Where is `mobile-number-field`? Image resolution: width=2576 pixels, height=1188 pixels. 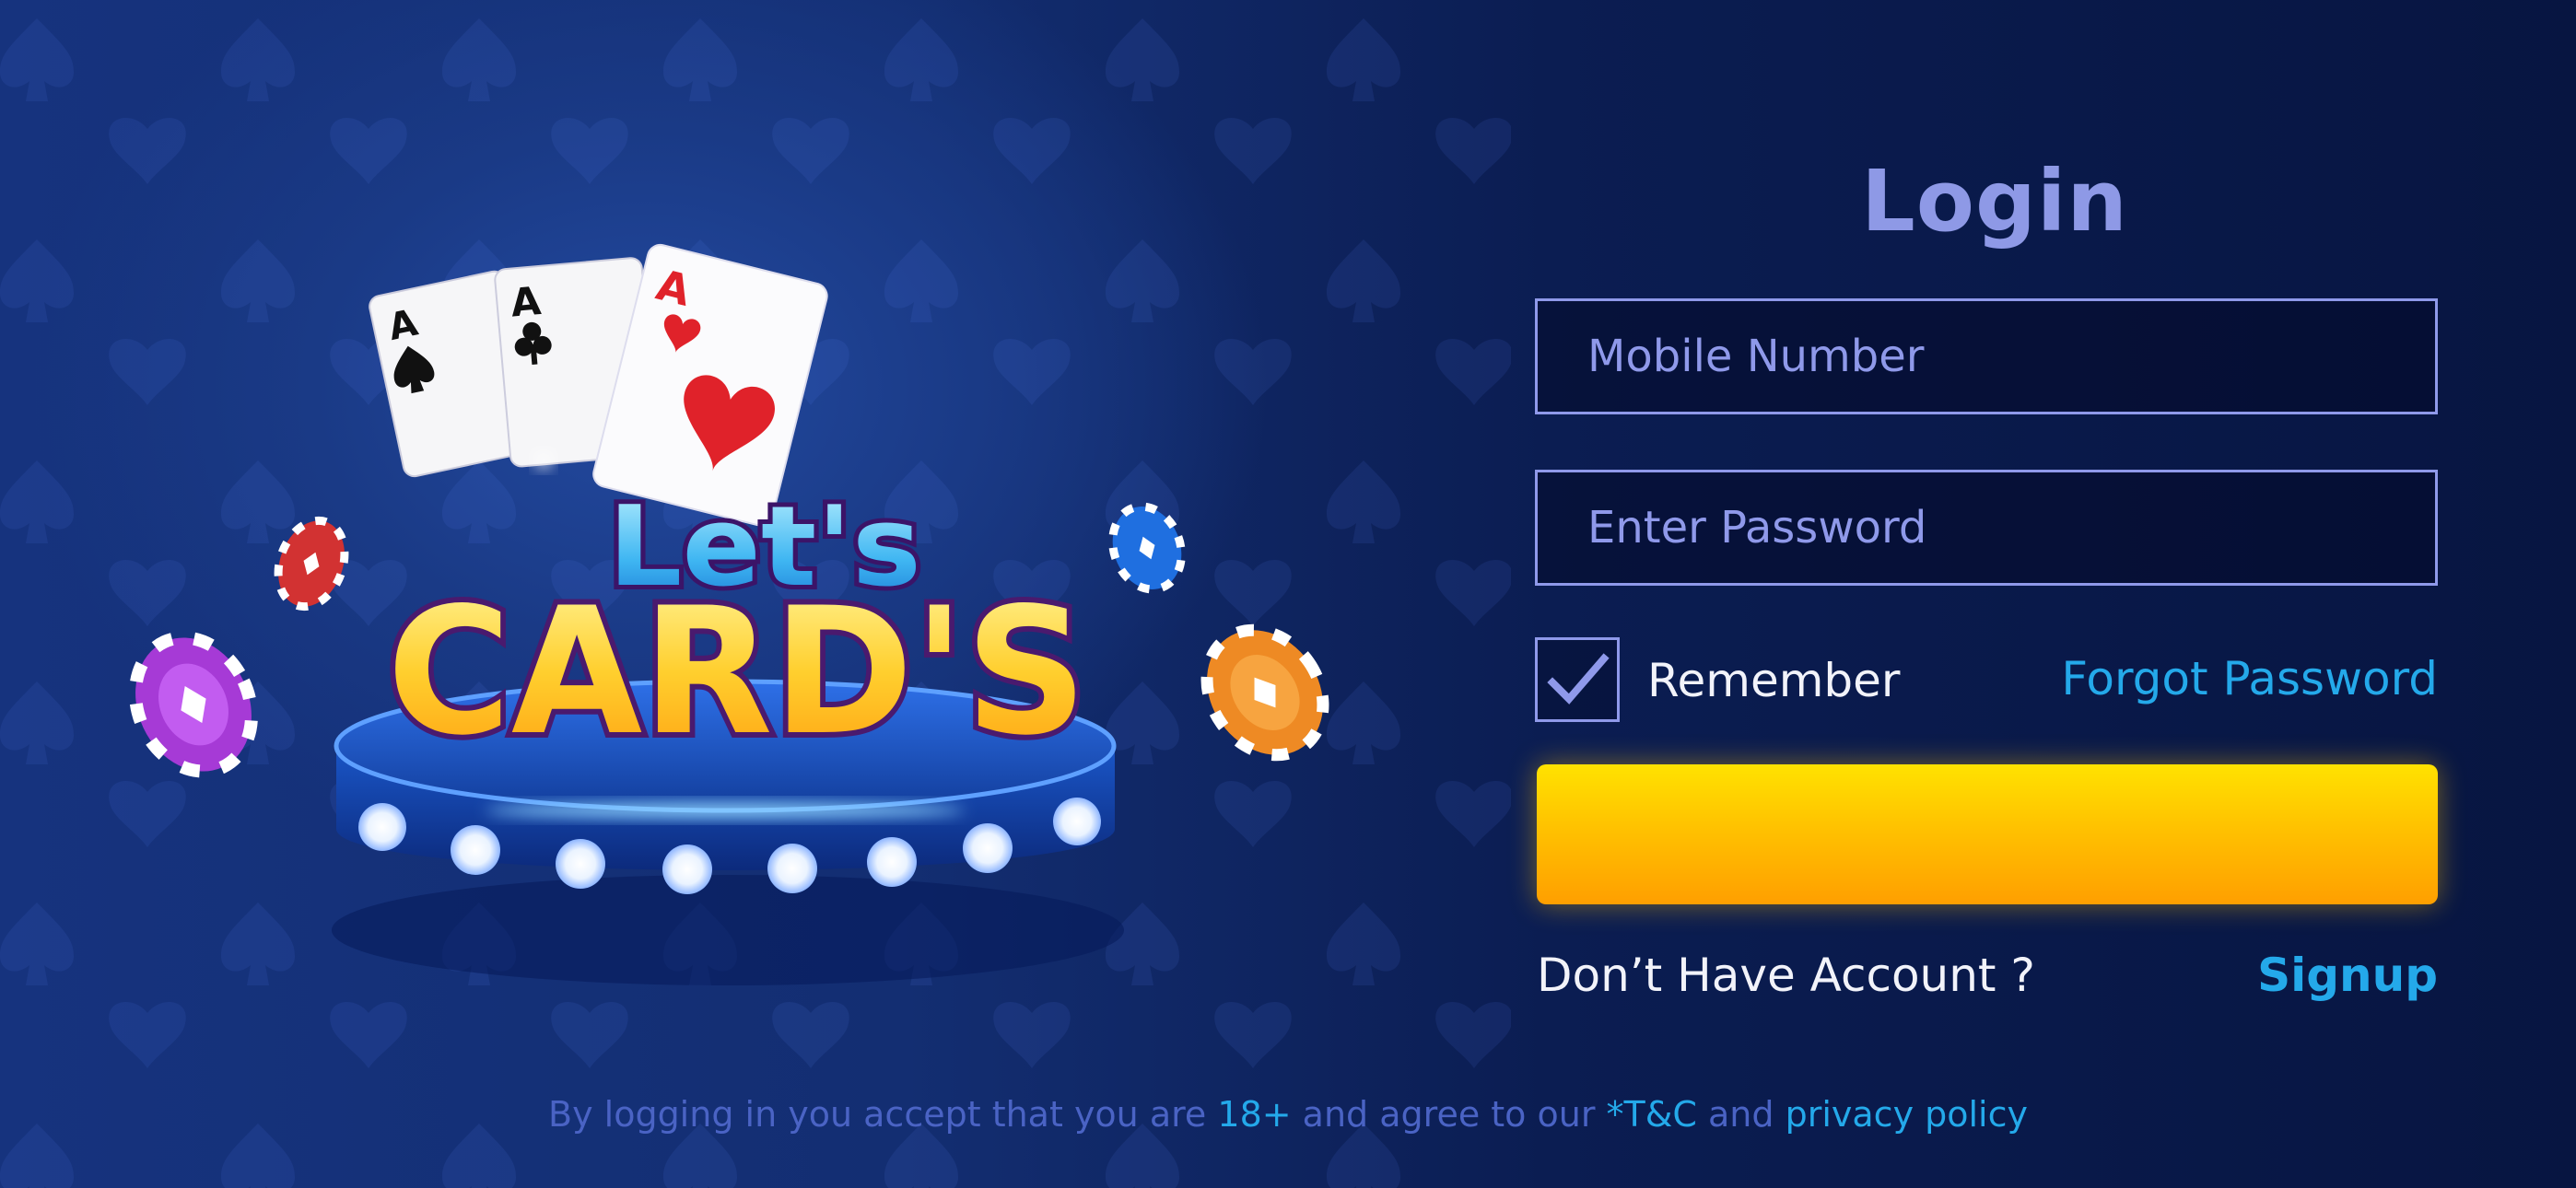
mobile-number-field is located at coordinates (1986, 356).